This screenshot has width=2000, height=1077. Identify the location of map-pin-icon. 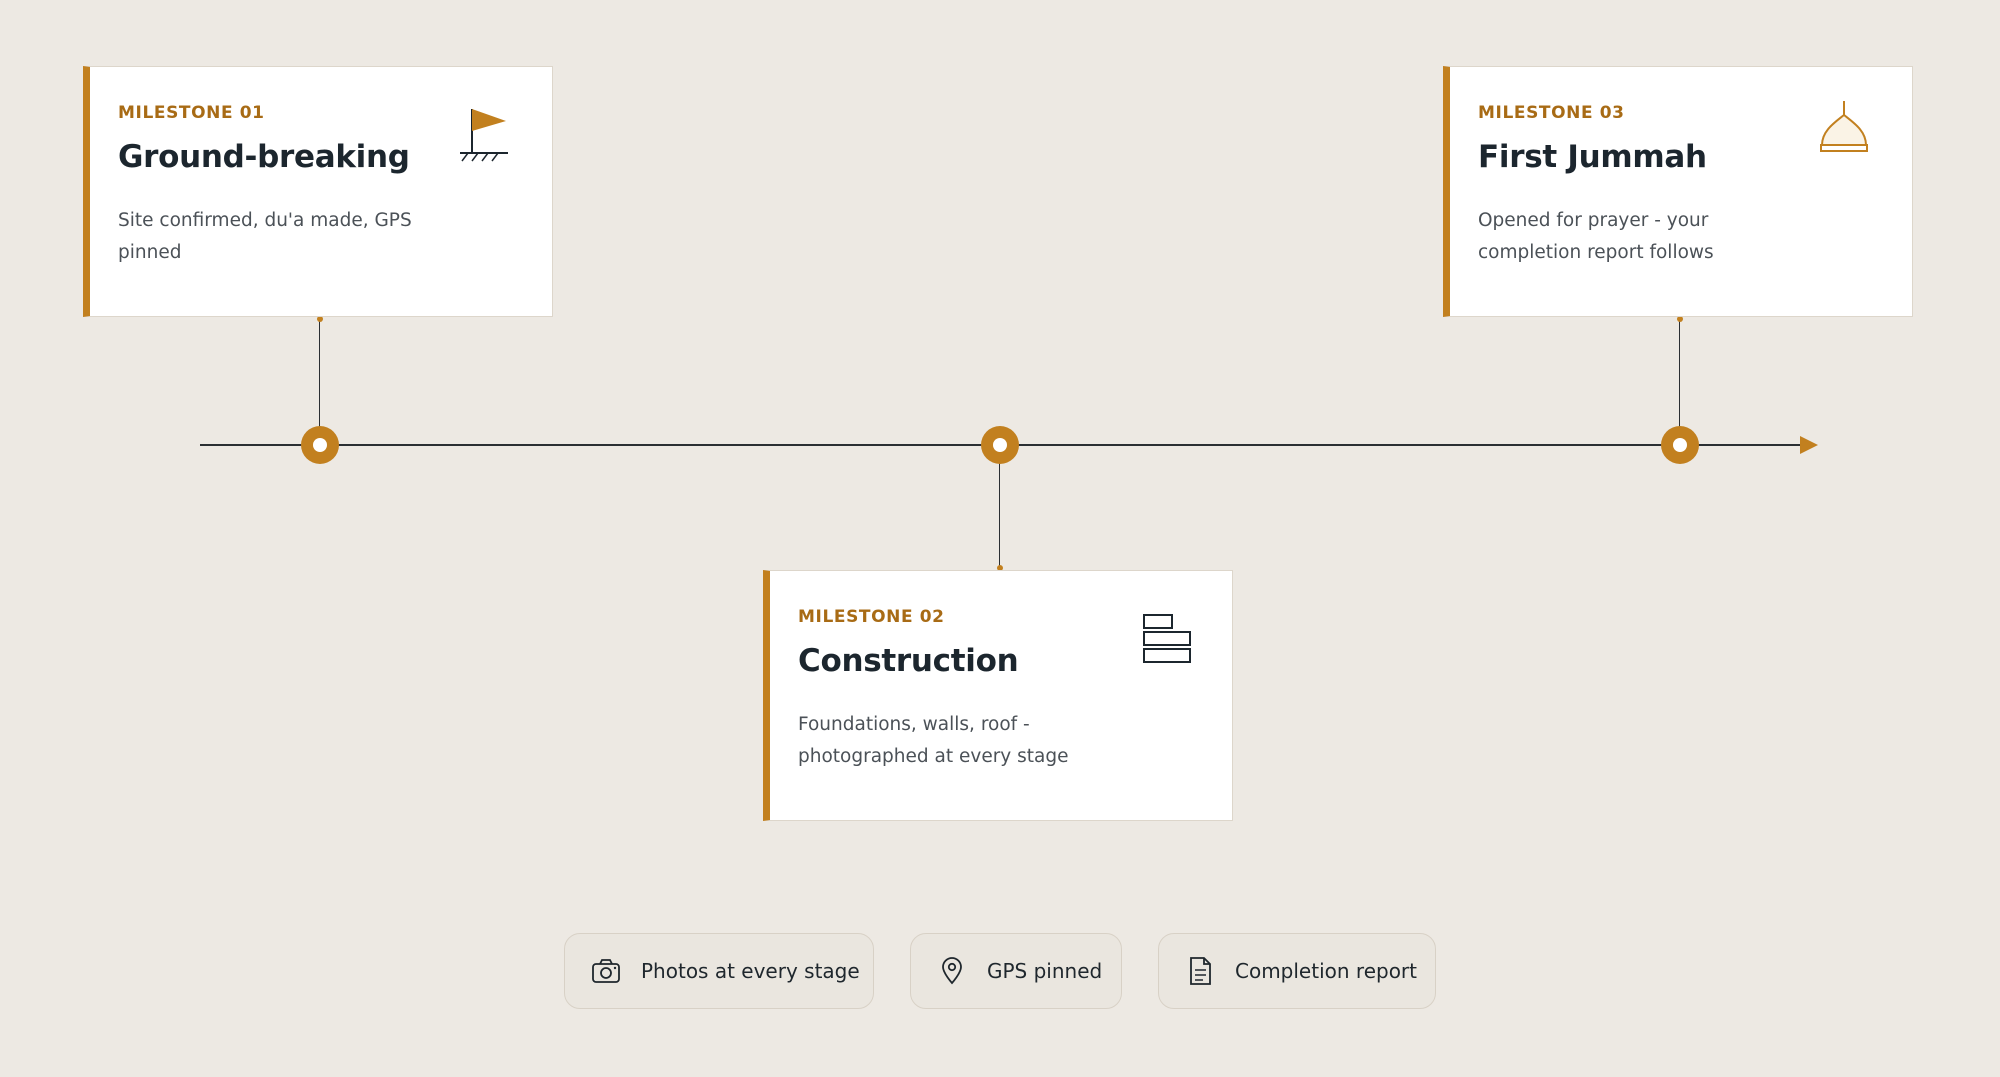
(952, 971).